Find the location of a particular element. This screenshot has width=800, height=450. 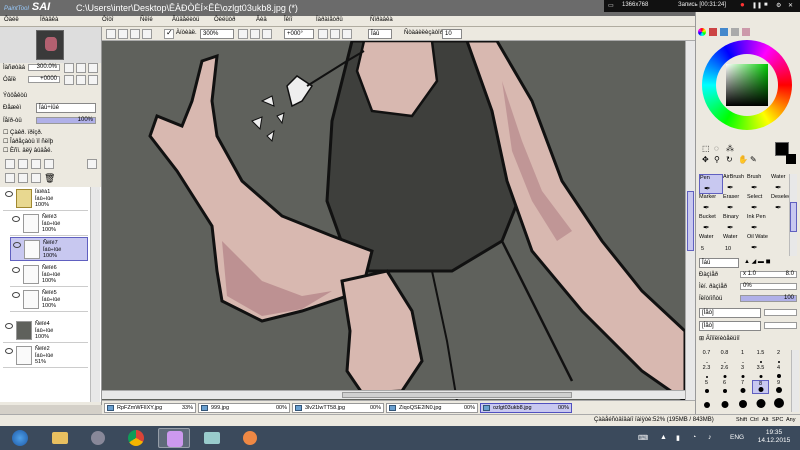

layer-item: Ñëîé6 Îáû÷íûé 100% is located at coordinates (49, 275).